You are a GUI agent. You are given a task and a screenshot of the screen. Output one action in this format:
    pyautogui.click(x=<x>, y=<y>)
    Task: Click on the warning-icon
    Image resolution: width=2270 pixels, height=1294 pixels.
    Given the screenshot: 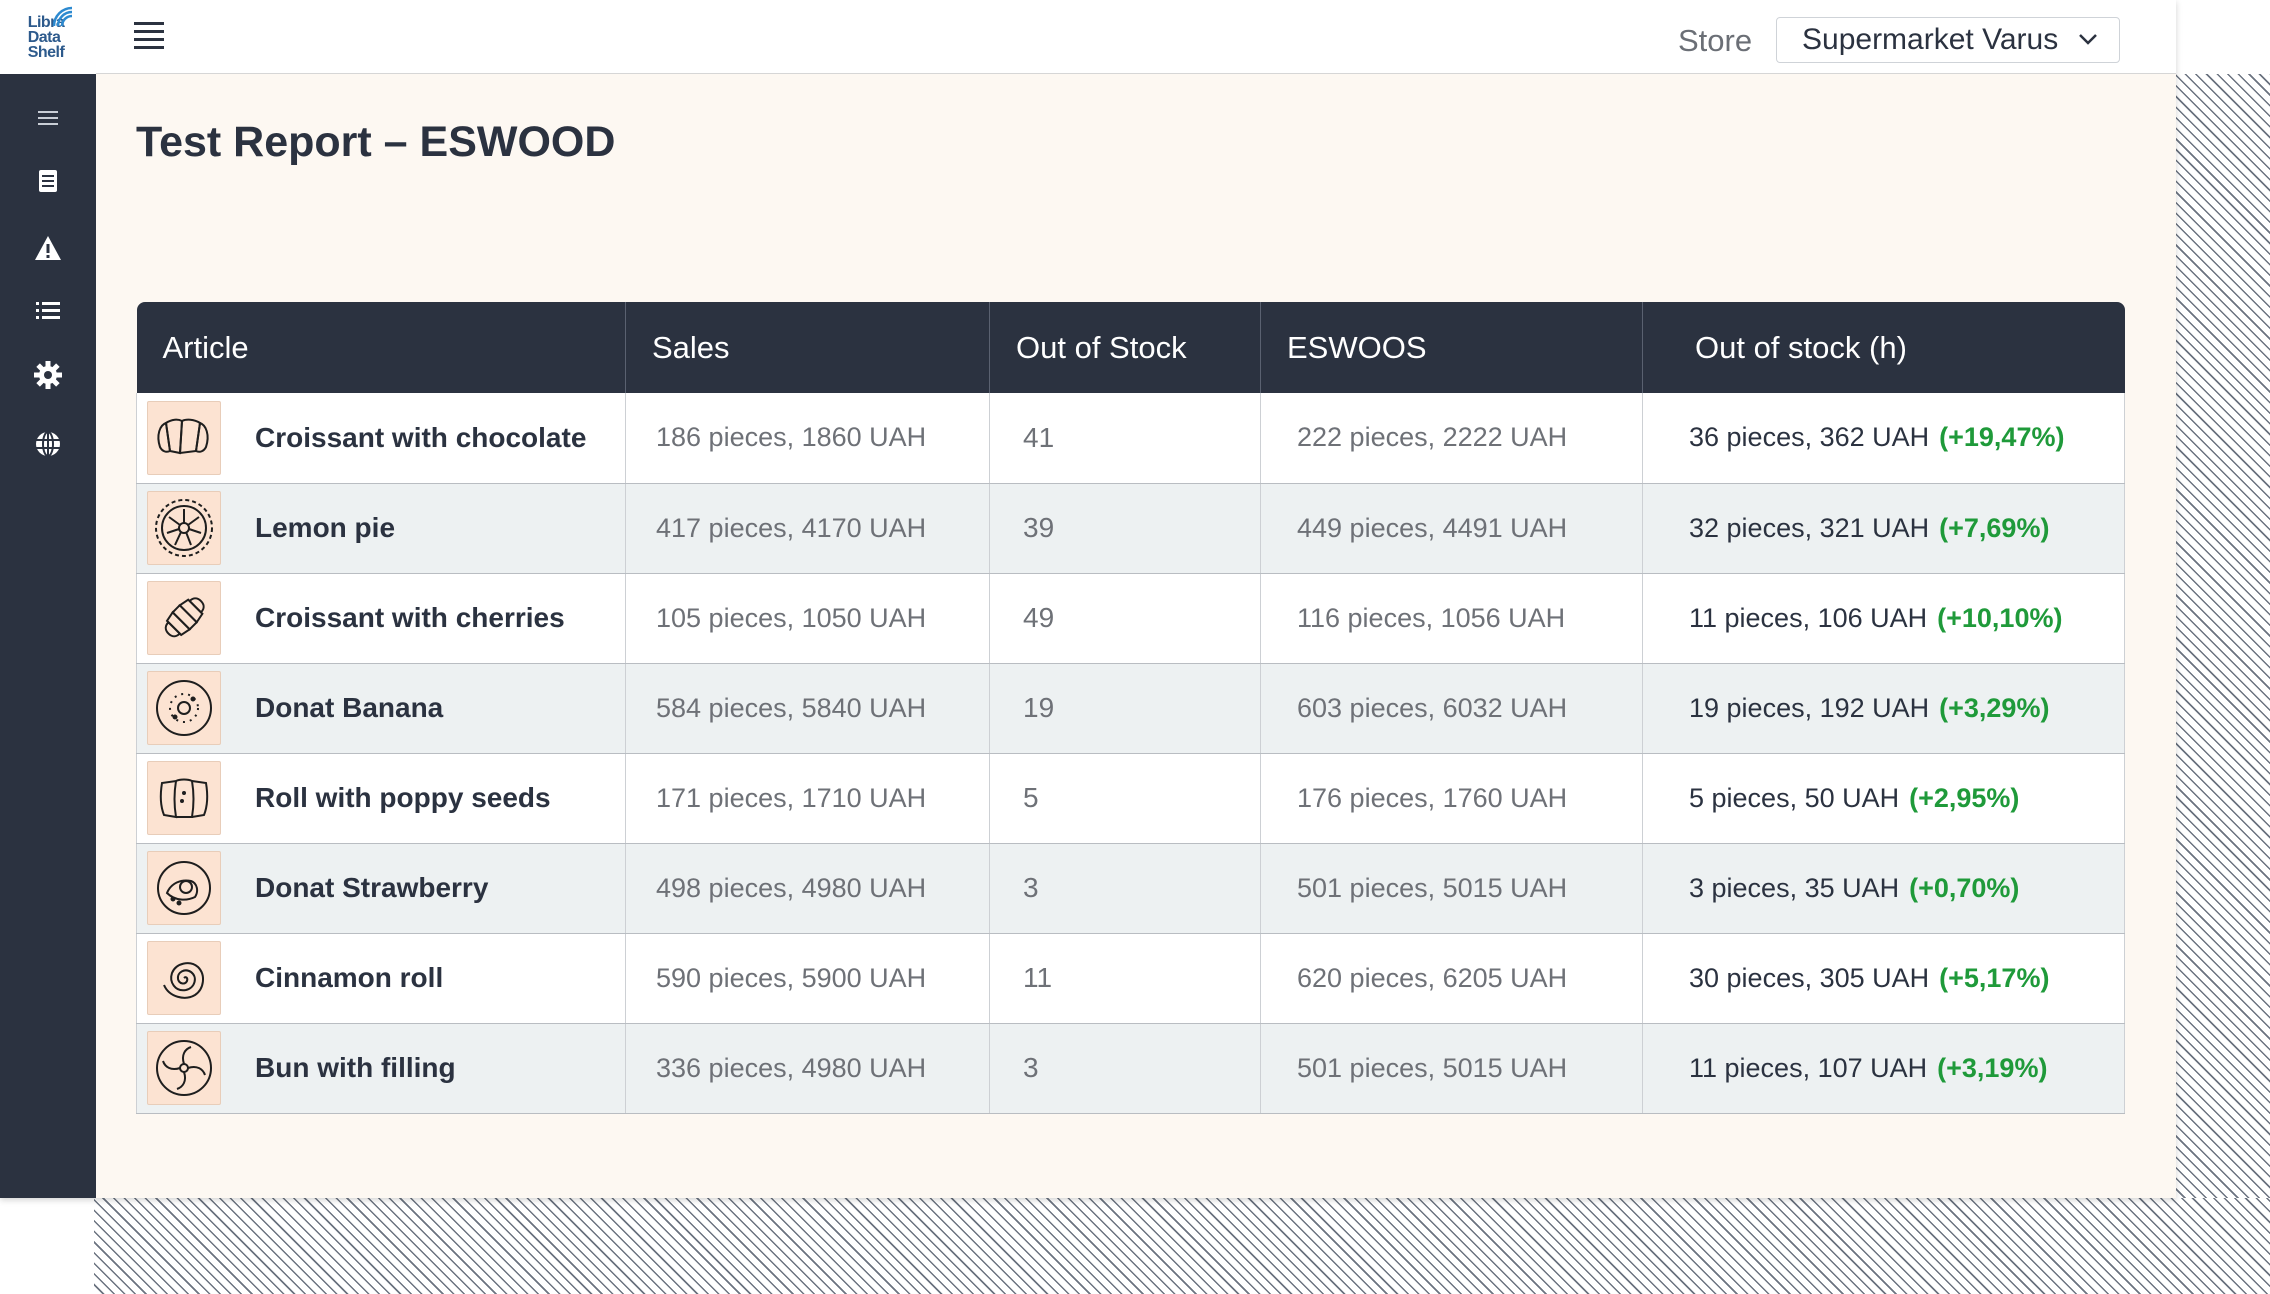 What is the action you would take?
    pyautogui.click(x=48, y=248)
    